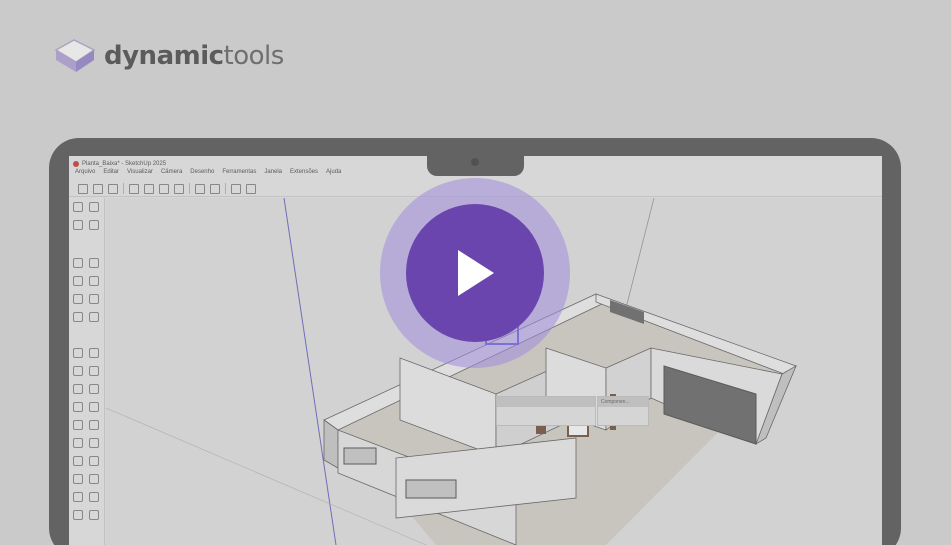 The width and height of the screenshot is (951, 545). I want to click on protractor-icon, so click(78, 425).